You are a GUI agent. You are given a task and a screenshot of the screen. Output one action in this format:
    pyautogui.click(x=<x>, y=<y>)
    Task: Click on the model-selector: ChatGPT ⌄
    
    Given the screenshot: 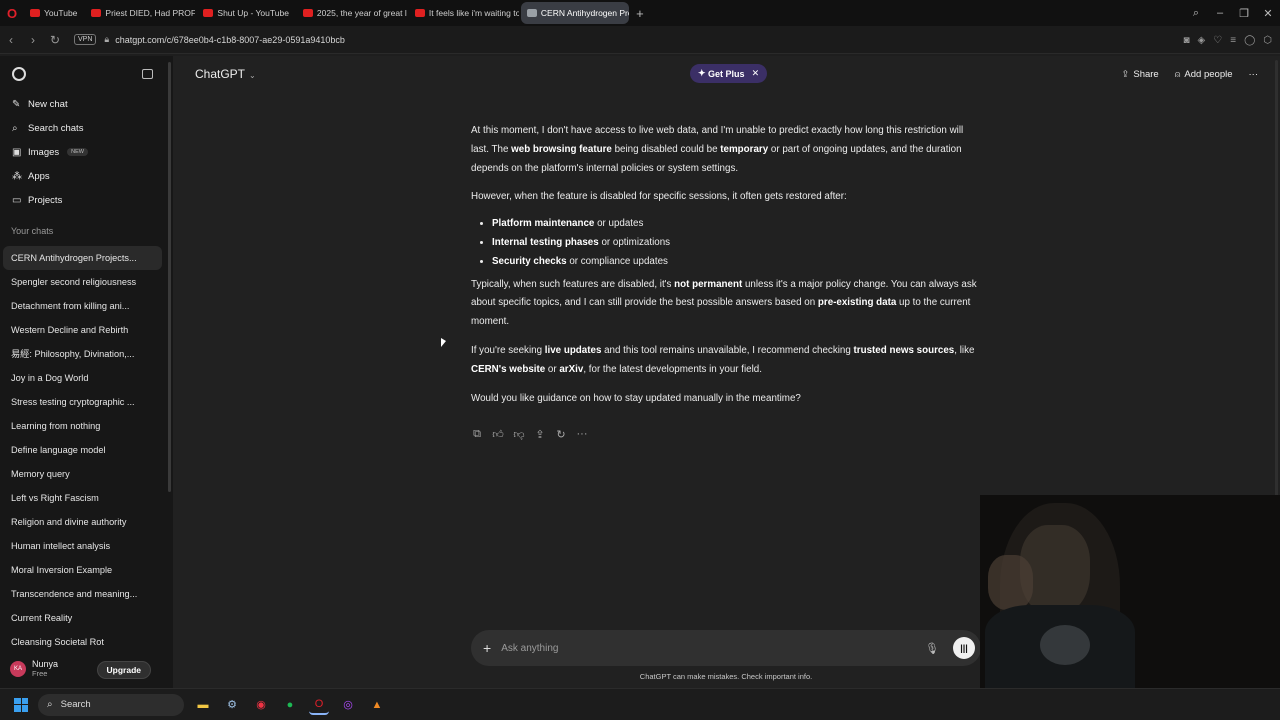 What is the action you would take?
    pyautogui.click(x=225, y=74)
    